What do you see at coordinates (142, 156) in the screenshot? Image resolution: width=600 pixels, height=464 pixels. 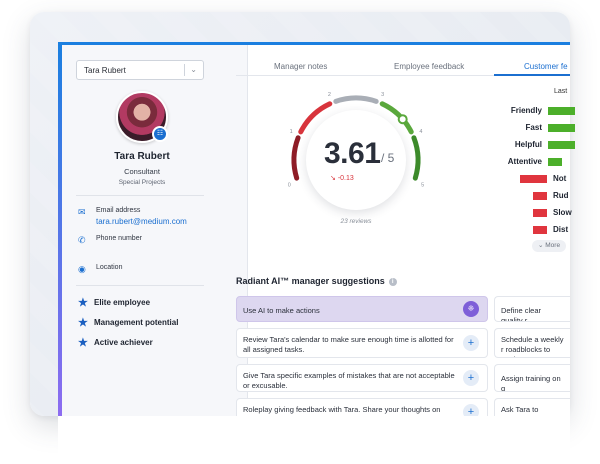 I see `employee-name: Tara Rubert` at bounding box center [142, 156].